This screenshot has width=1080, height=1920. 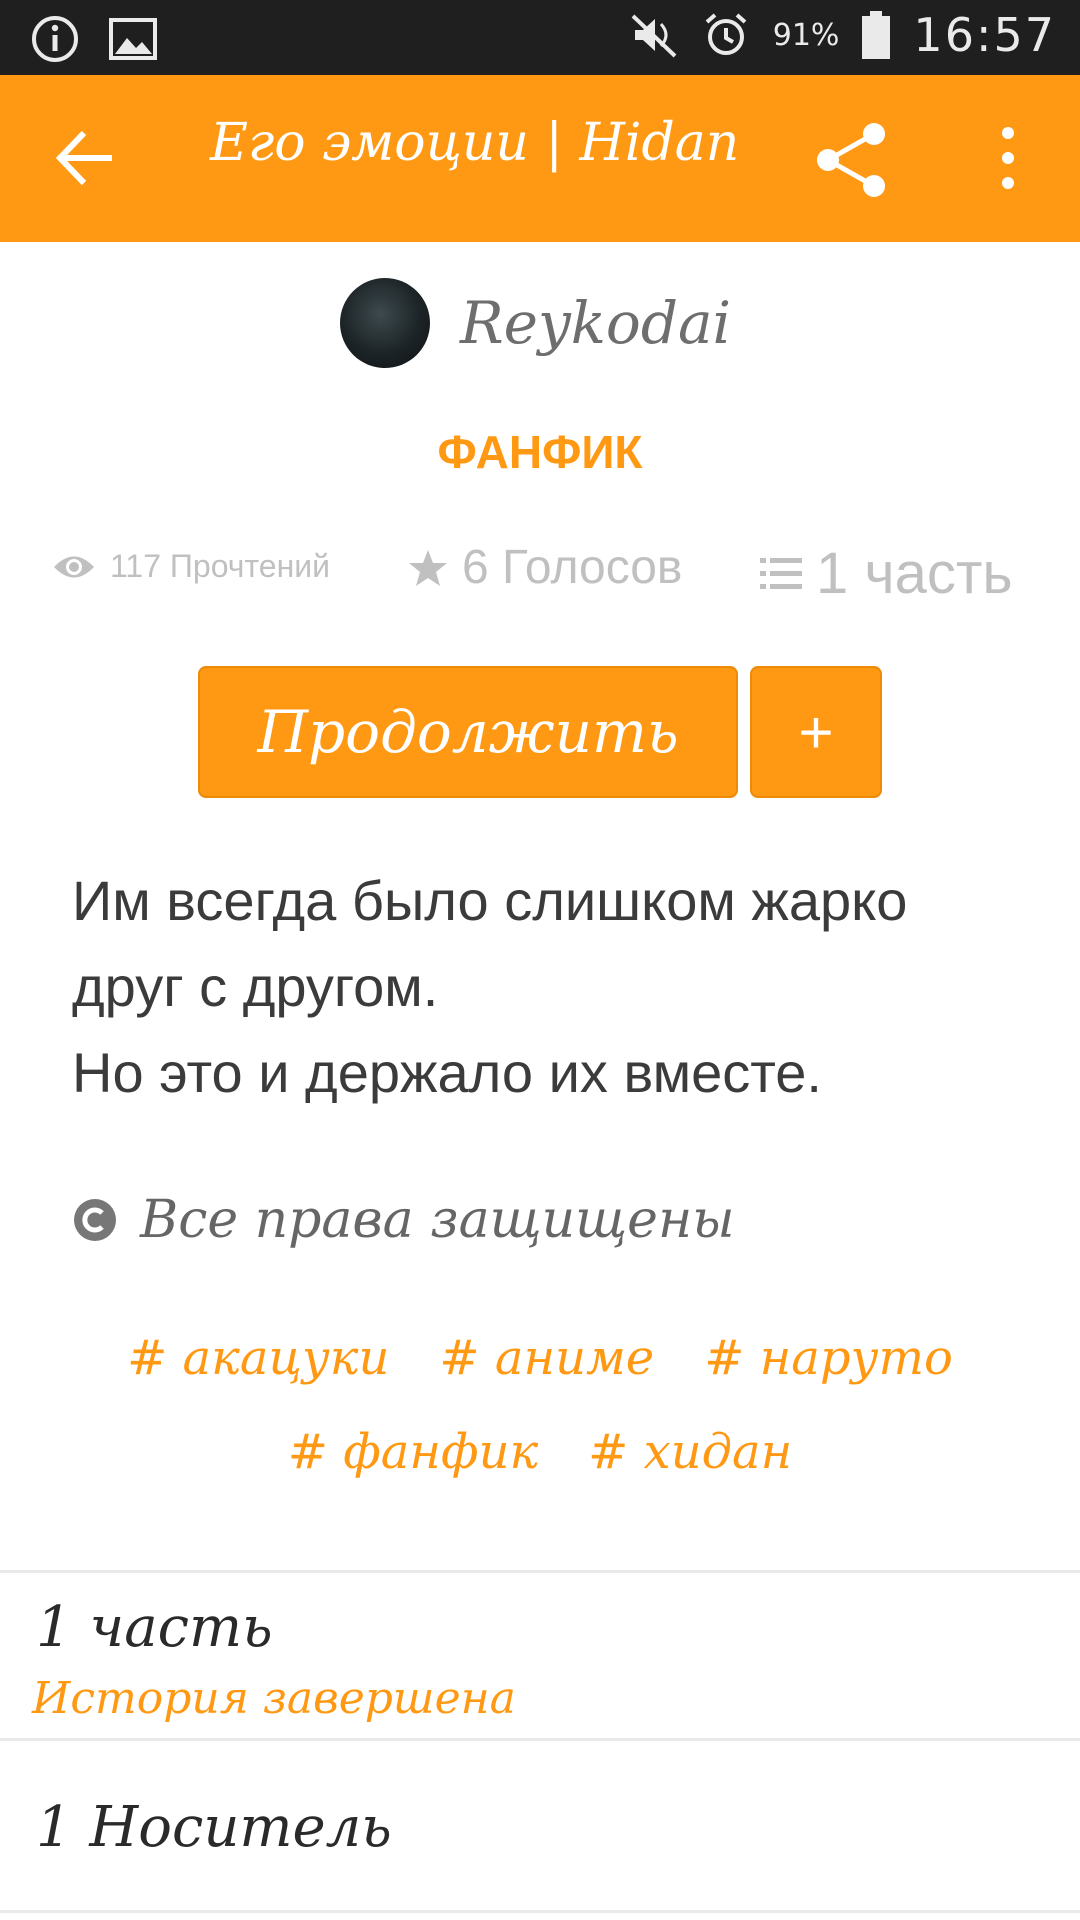 I want to click on story-title: Его эмоции | Hidan, so click(x=475, y=143).